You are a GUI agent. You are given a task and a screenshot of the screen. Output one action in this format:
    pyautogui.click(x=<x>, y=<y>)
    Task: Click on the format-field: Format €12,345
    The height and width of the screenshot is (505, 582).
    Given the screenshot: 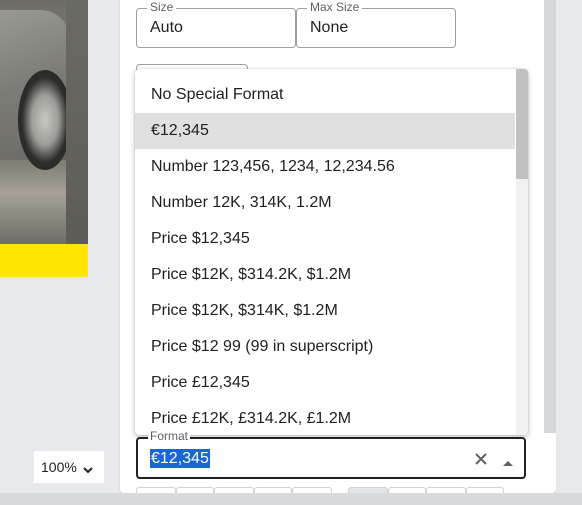 What is the action you would take?
    pyautogui.click(x=331, y=454)
    